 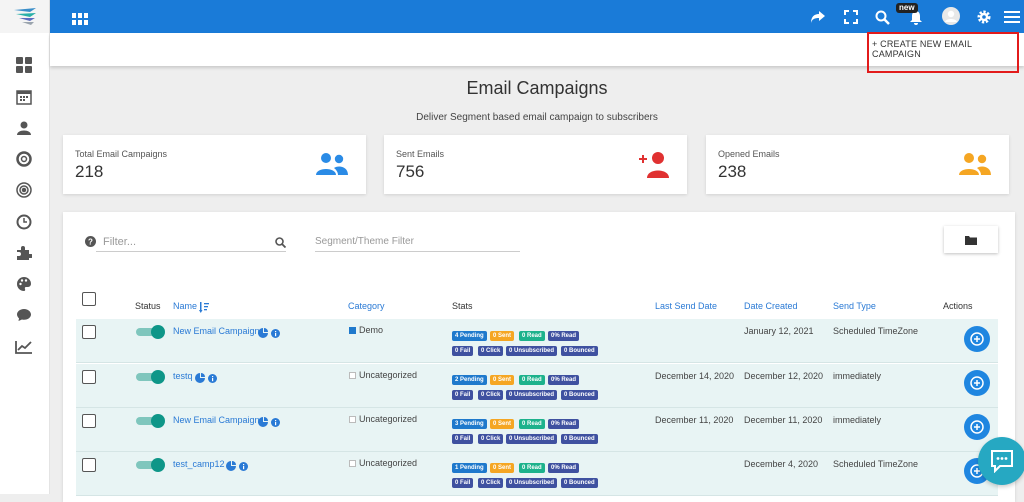 What do you see at coordinates (121, 154) in the screenshot?
I see `stat-label: Total Email Campaigns` at bounding box center [121, 154].